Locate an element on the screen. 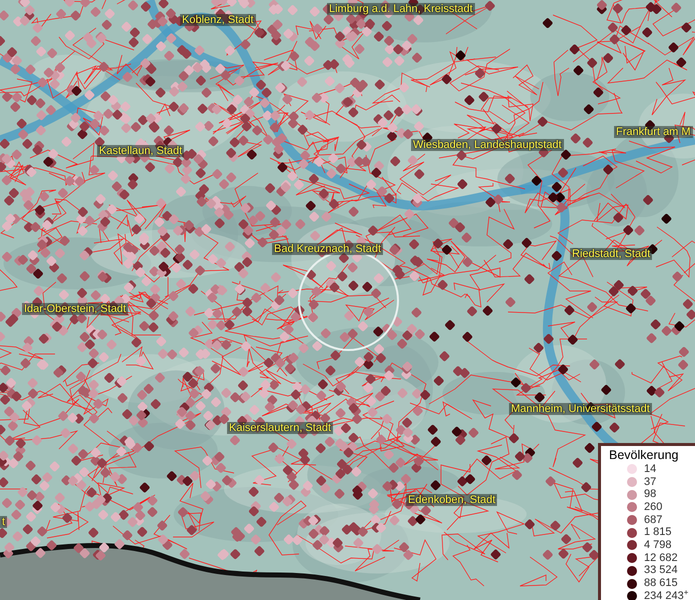  place-label: Koblenz, Stadt is located at coordinates (218, 20).